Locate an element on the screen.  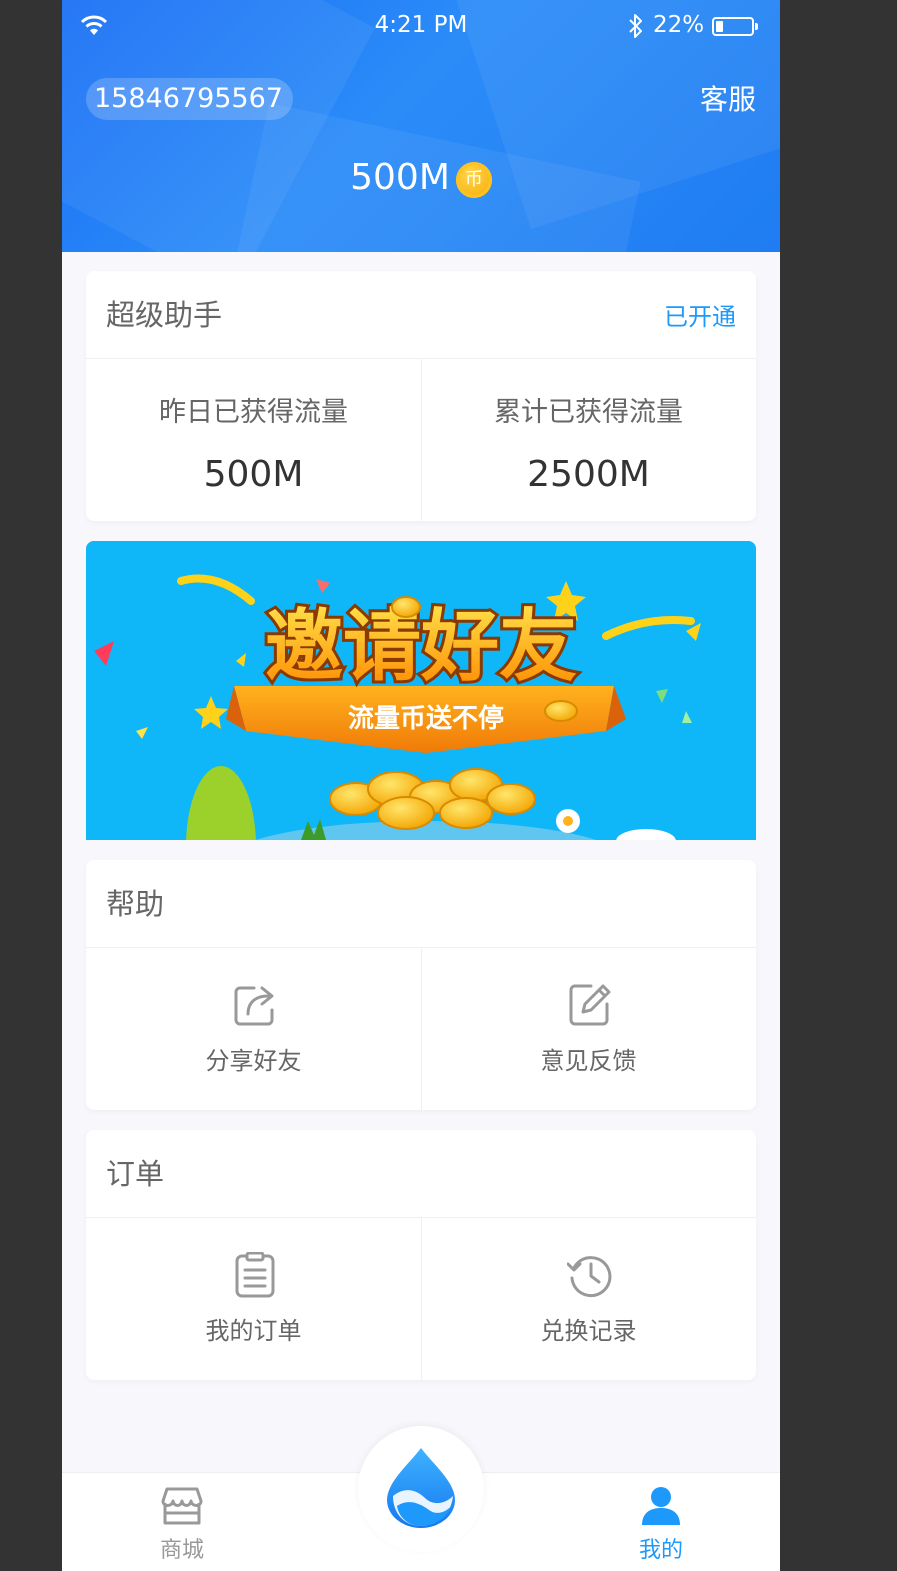
order-list-icon is located at coordinates (255, 1275).